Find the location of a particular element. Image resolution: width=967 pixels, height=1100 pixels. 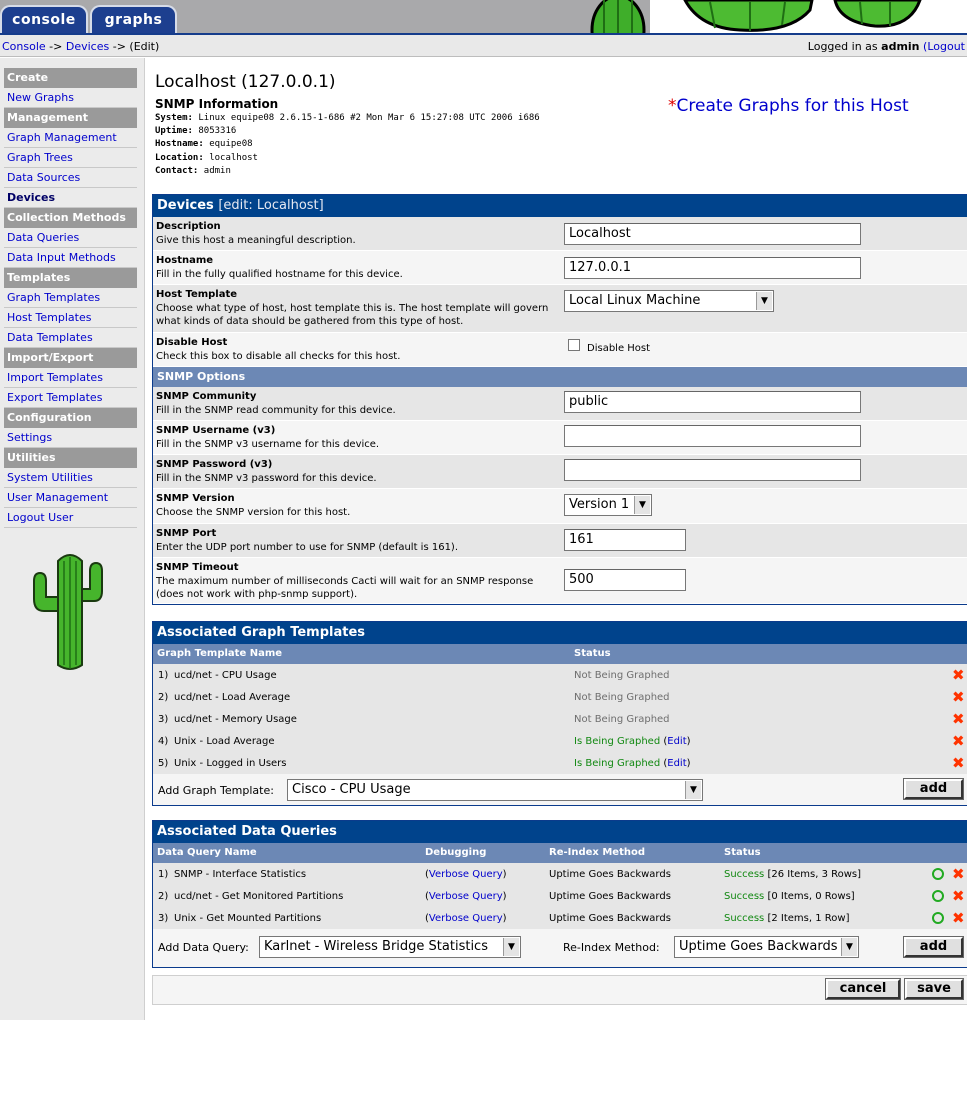

snmp-version-label: SNMP Version is located at coordinates (195, 498).